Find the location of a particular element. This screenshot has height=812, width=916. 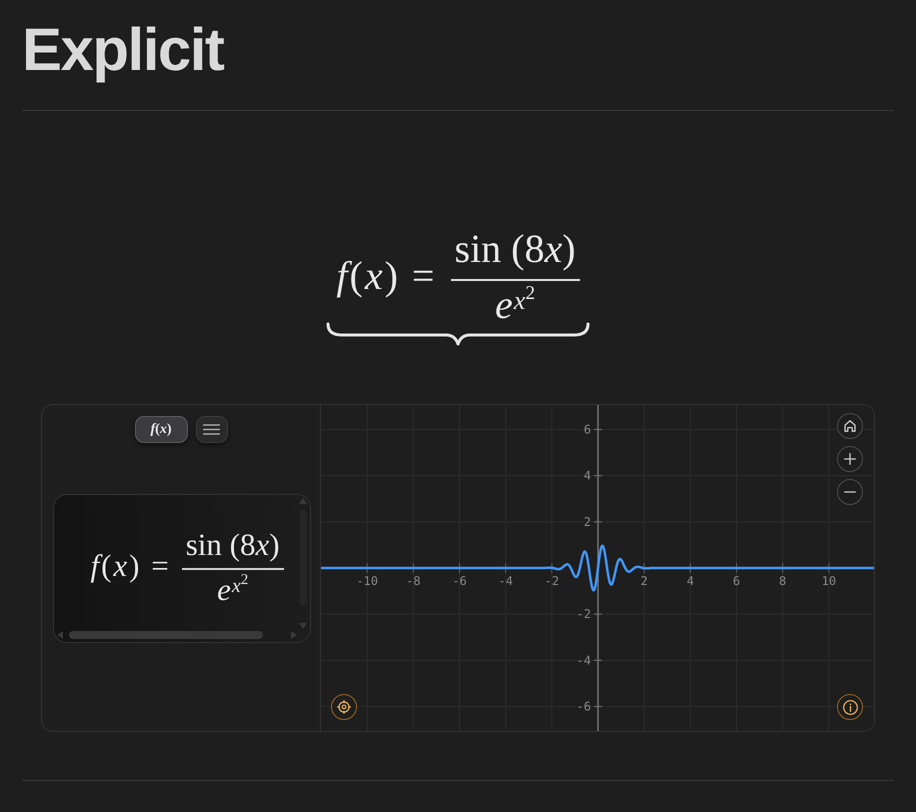

x-tick-label: 10 is located at coordinates (829, 581).